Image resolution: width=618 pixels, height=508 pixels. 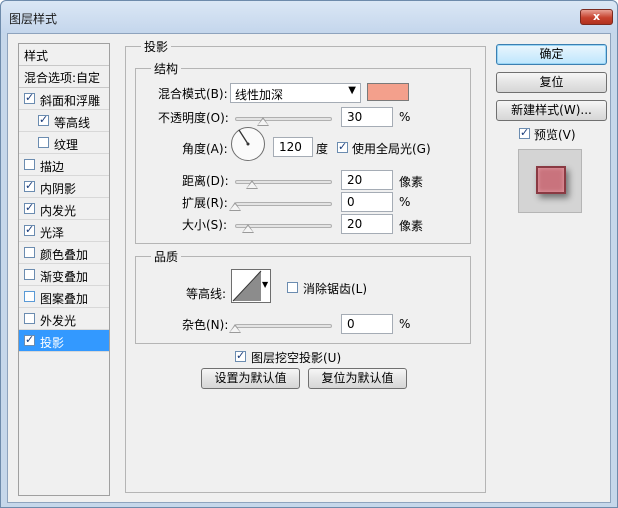 I want to click on distance-unit: 像素, so click(x=411, y=182).